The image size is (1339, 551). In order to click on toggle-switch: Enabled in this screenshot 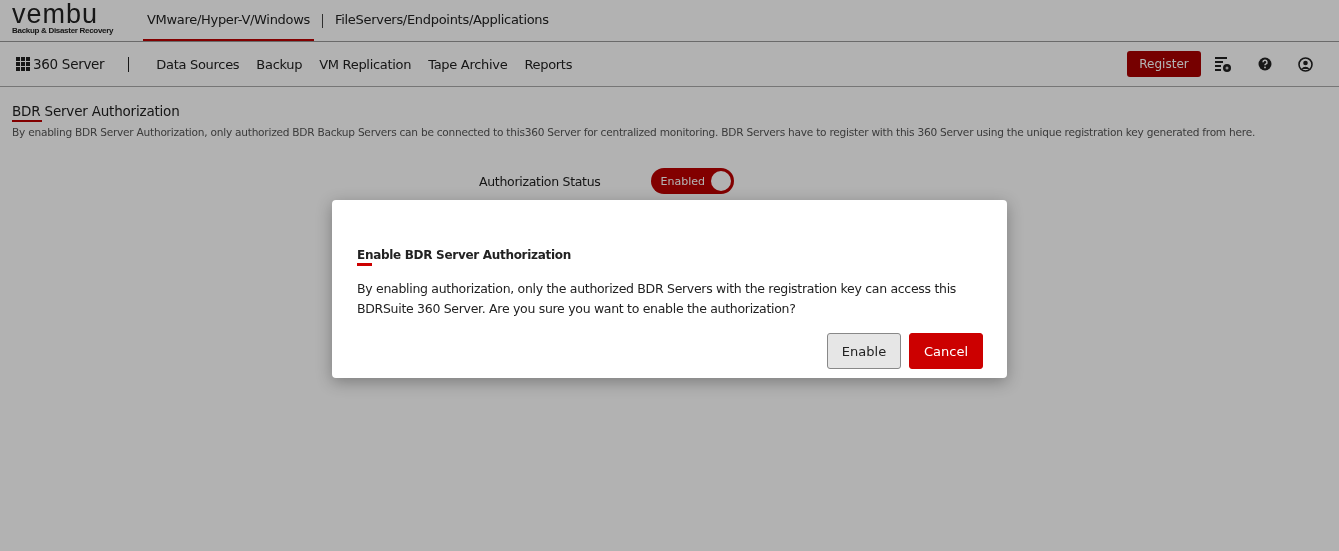, I will do `click(692, 181)`.